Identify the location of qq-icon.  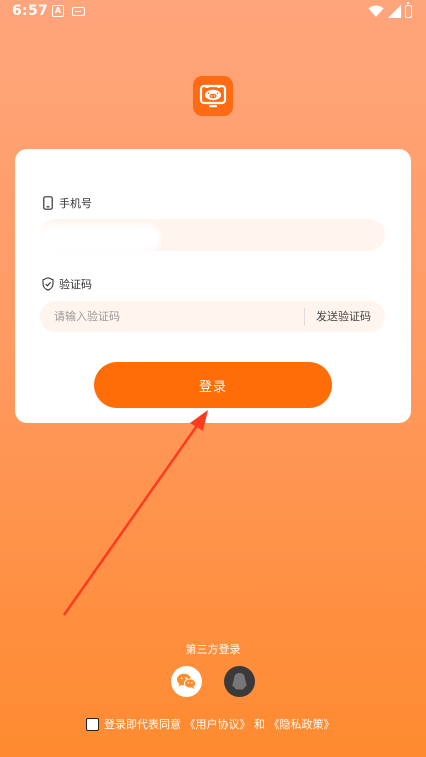
(239, 681).